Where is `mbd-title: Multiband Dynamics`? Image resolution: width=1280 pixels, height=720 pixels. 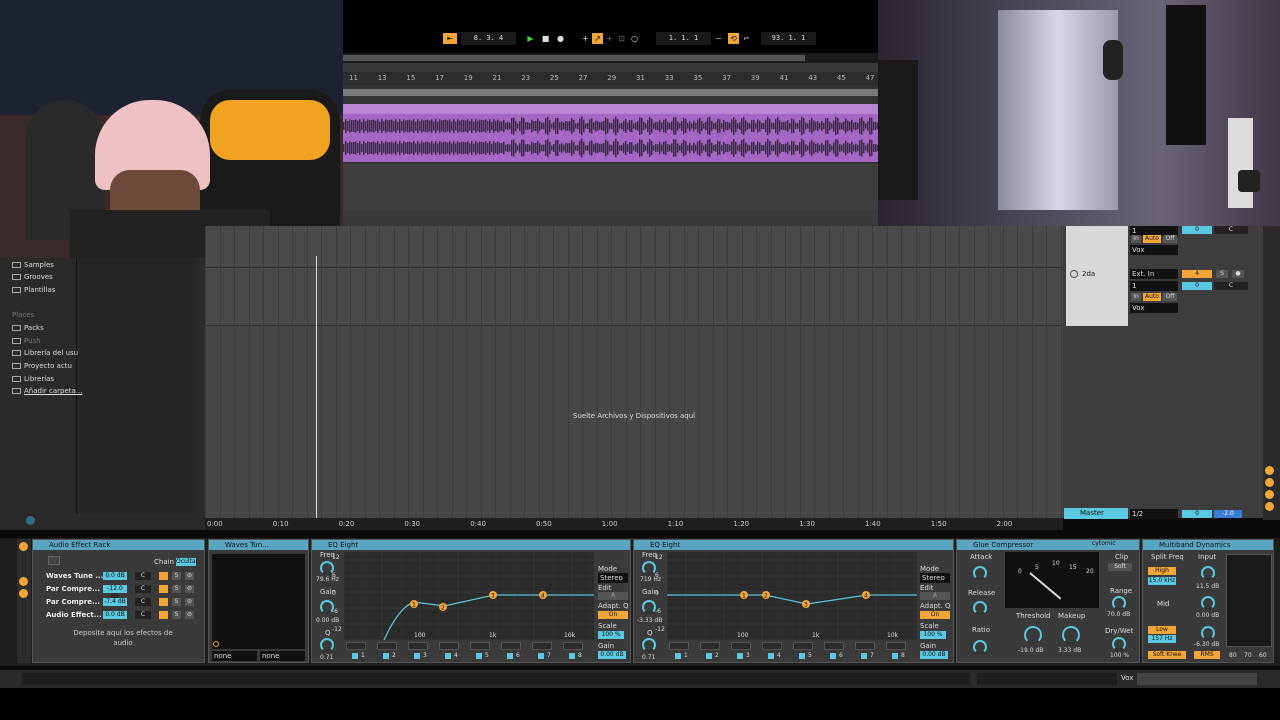 mbd-title: Multiband Dynamics is located at coordinates (1208, 545).